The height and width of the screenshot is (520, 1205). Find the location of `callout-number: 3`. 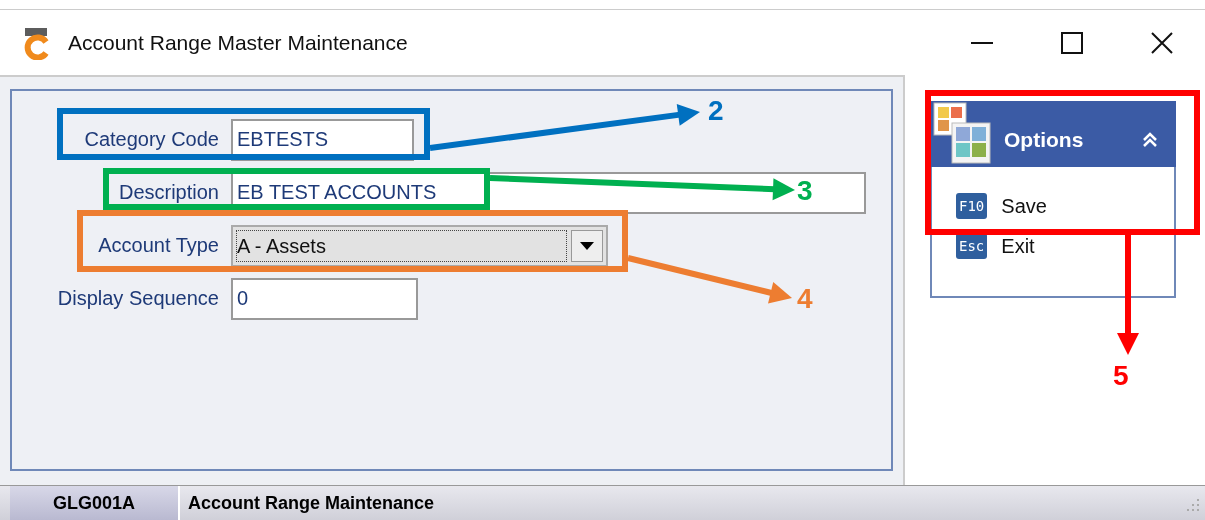

callout-number: 3 is located at coordinates (805, 191).